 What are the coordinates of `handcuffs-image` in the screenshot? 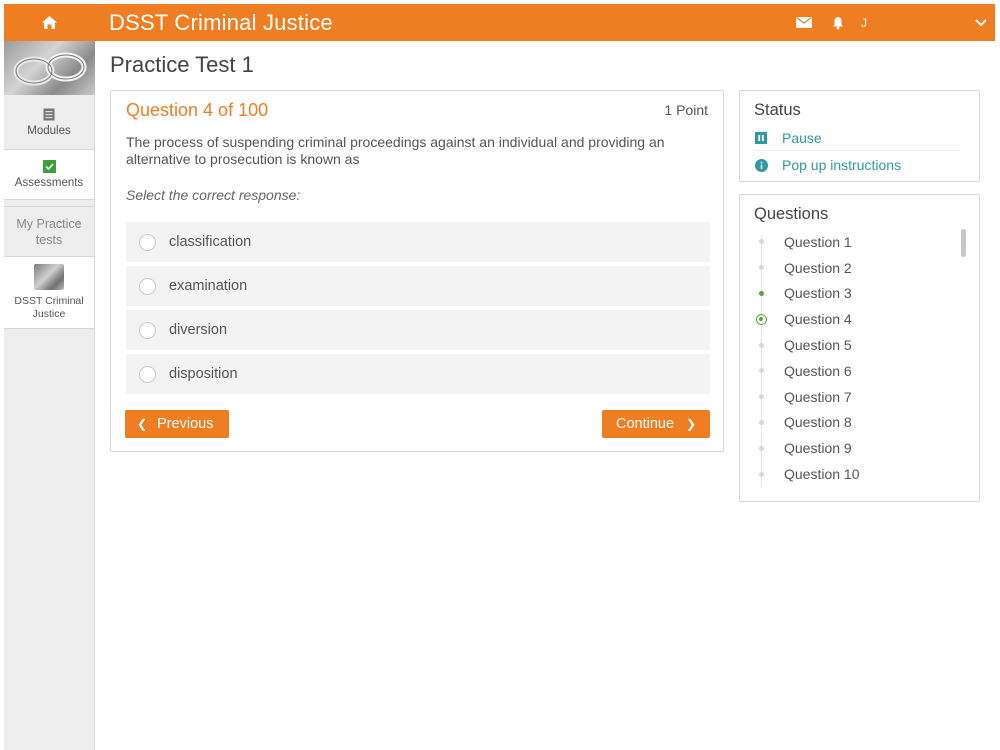 It's located at (50, 69).